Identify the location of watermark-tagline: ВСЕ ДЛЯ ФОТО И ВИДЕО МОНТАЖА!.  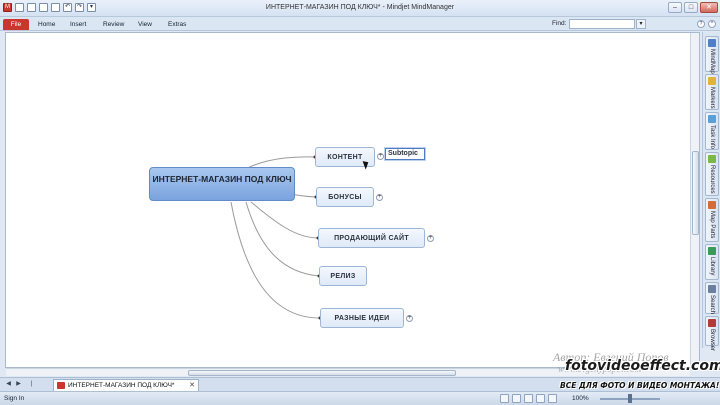
(640, 385).